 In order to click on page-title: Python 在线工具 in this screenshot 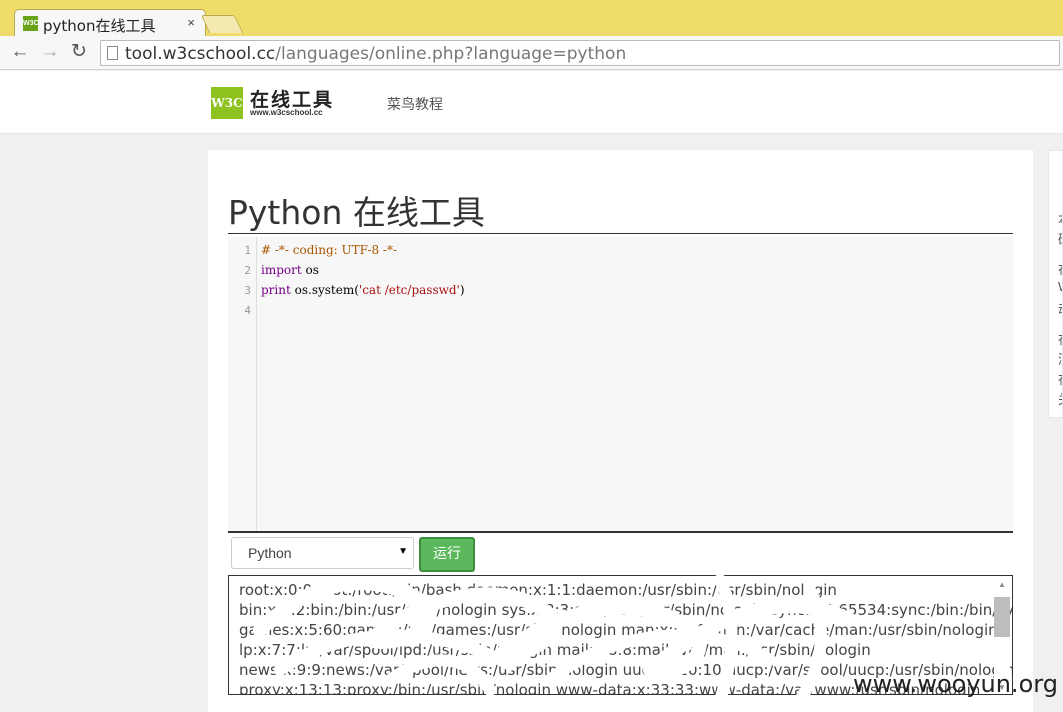, I will do `click(356, 212)`.